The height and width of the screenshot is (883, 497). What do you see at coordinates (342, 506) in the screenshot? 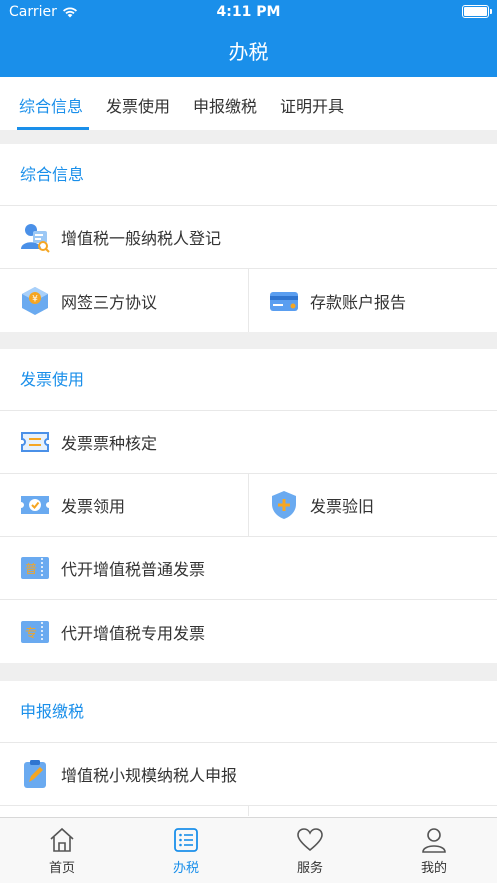
I see `item-label: 发票验旧` at bounding box center [342, 506].